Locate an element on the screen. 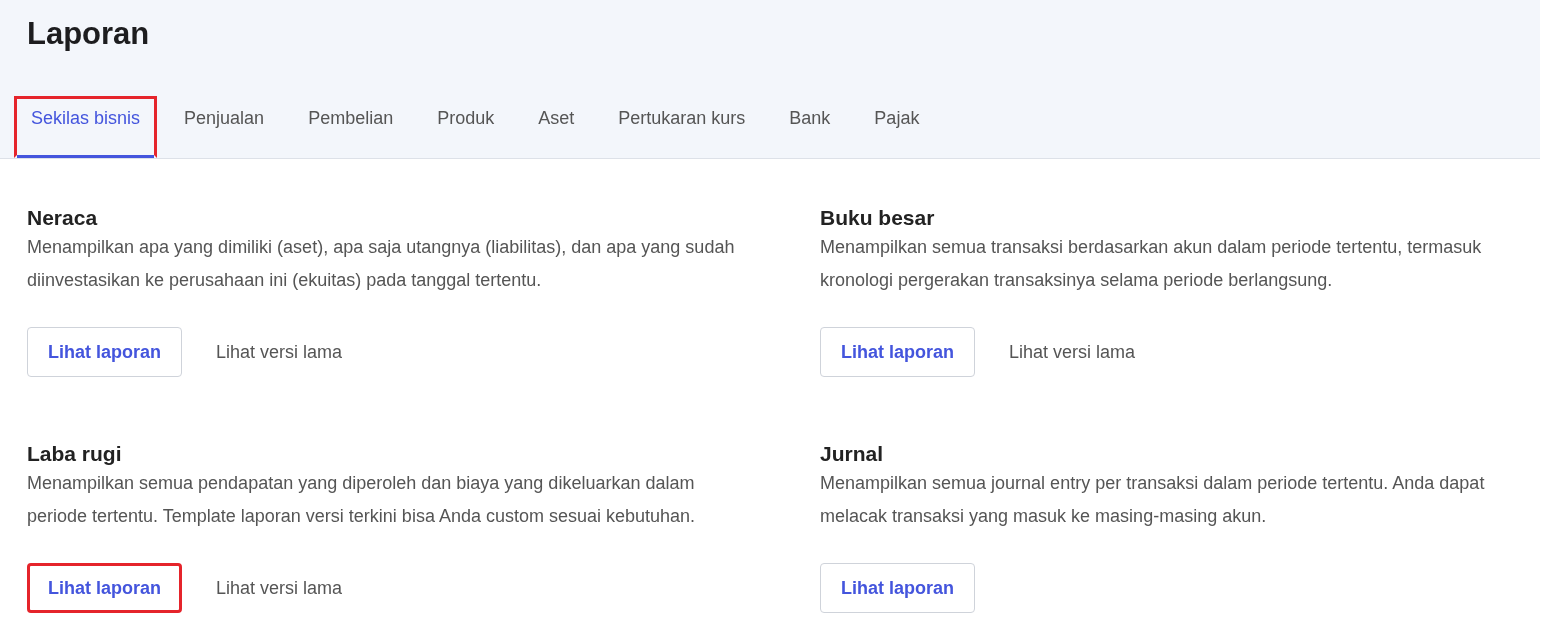  report-title: Jurnal is located at coordinates (852, 454).